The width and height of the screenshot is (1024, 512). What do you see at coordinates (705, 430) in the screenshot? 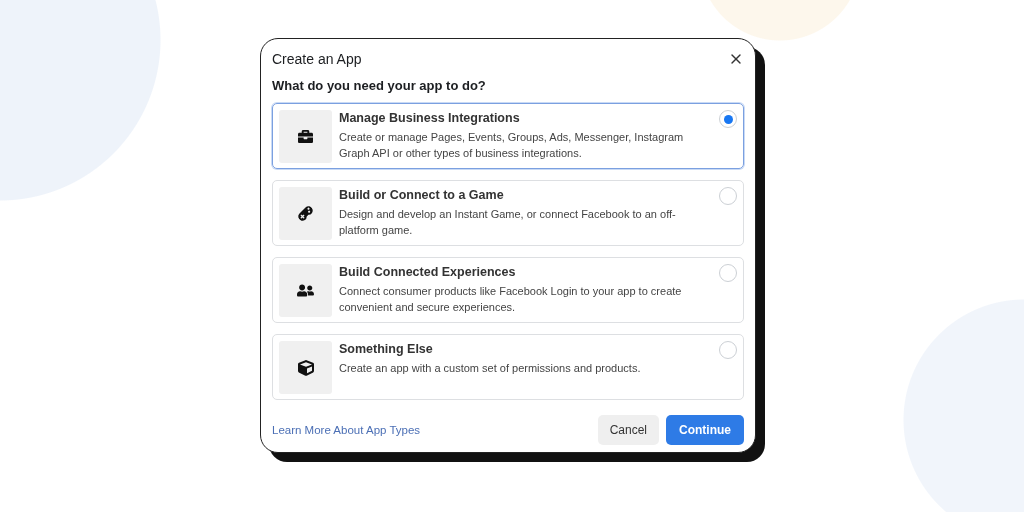
I see `continue-button: Continue` at bounding box center [705, 430].